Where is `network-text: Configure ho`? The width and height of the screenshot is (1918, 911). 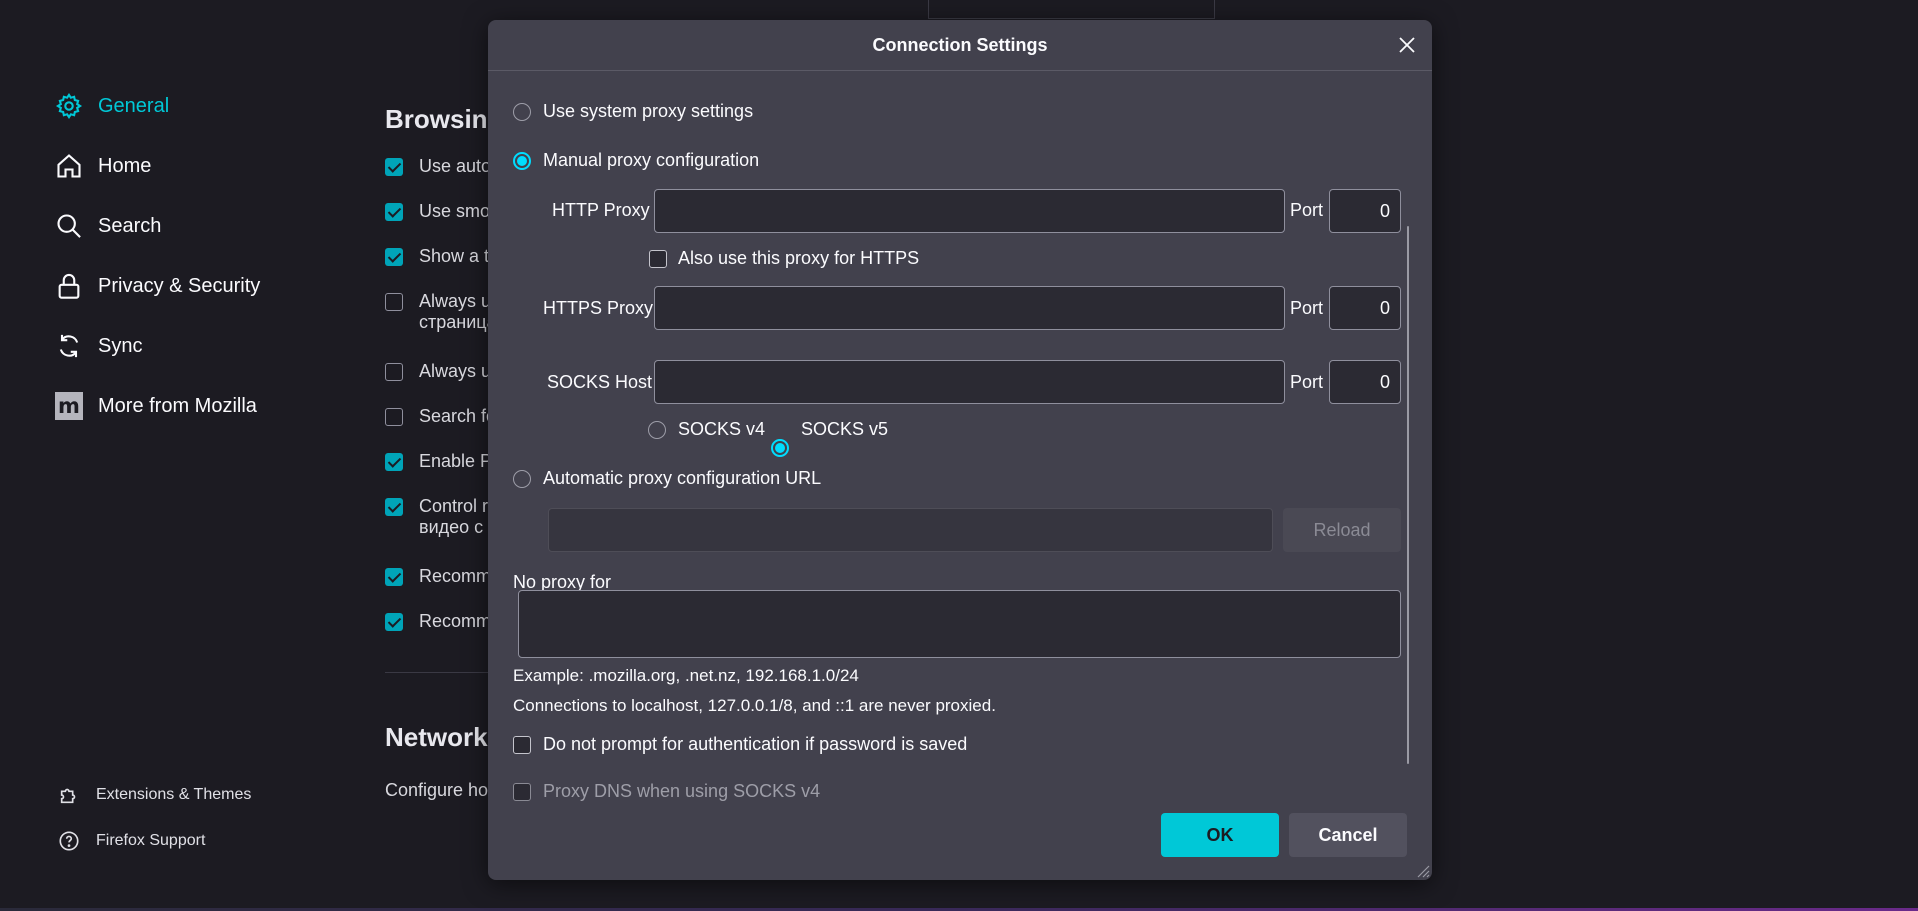
network-text: Configure ho is located at coordinates (437, 790).